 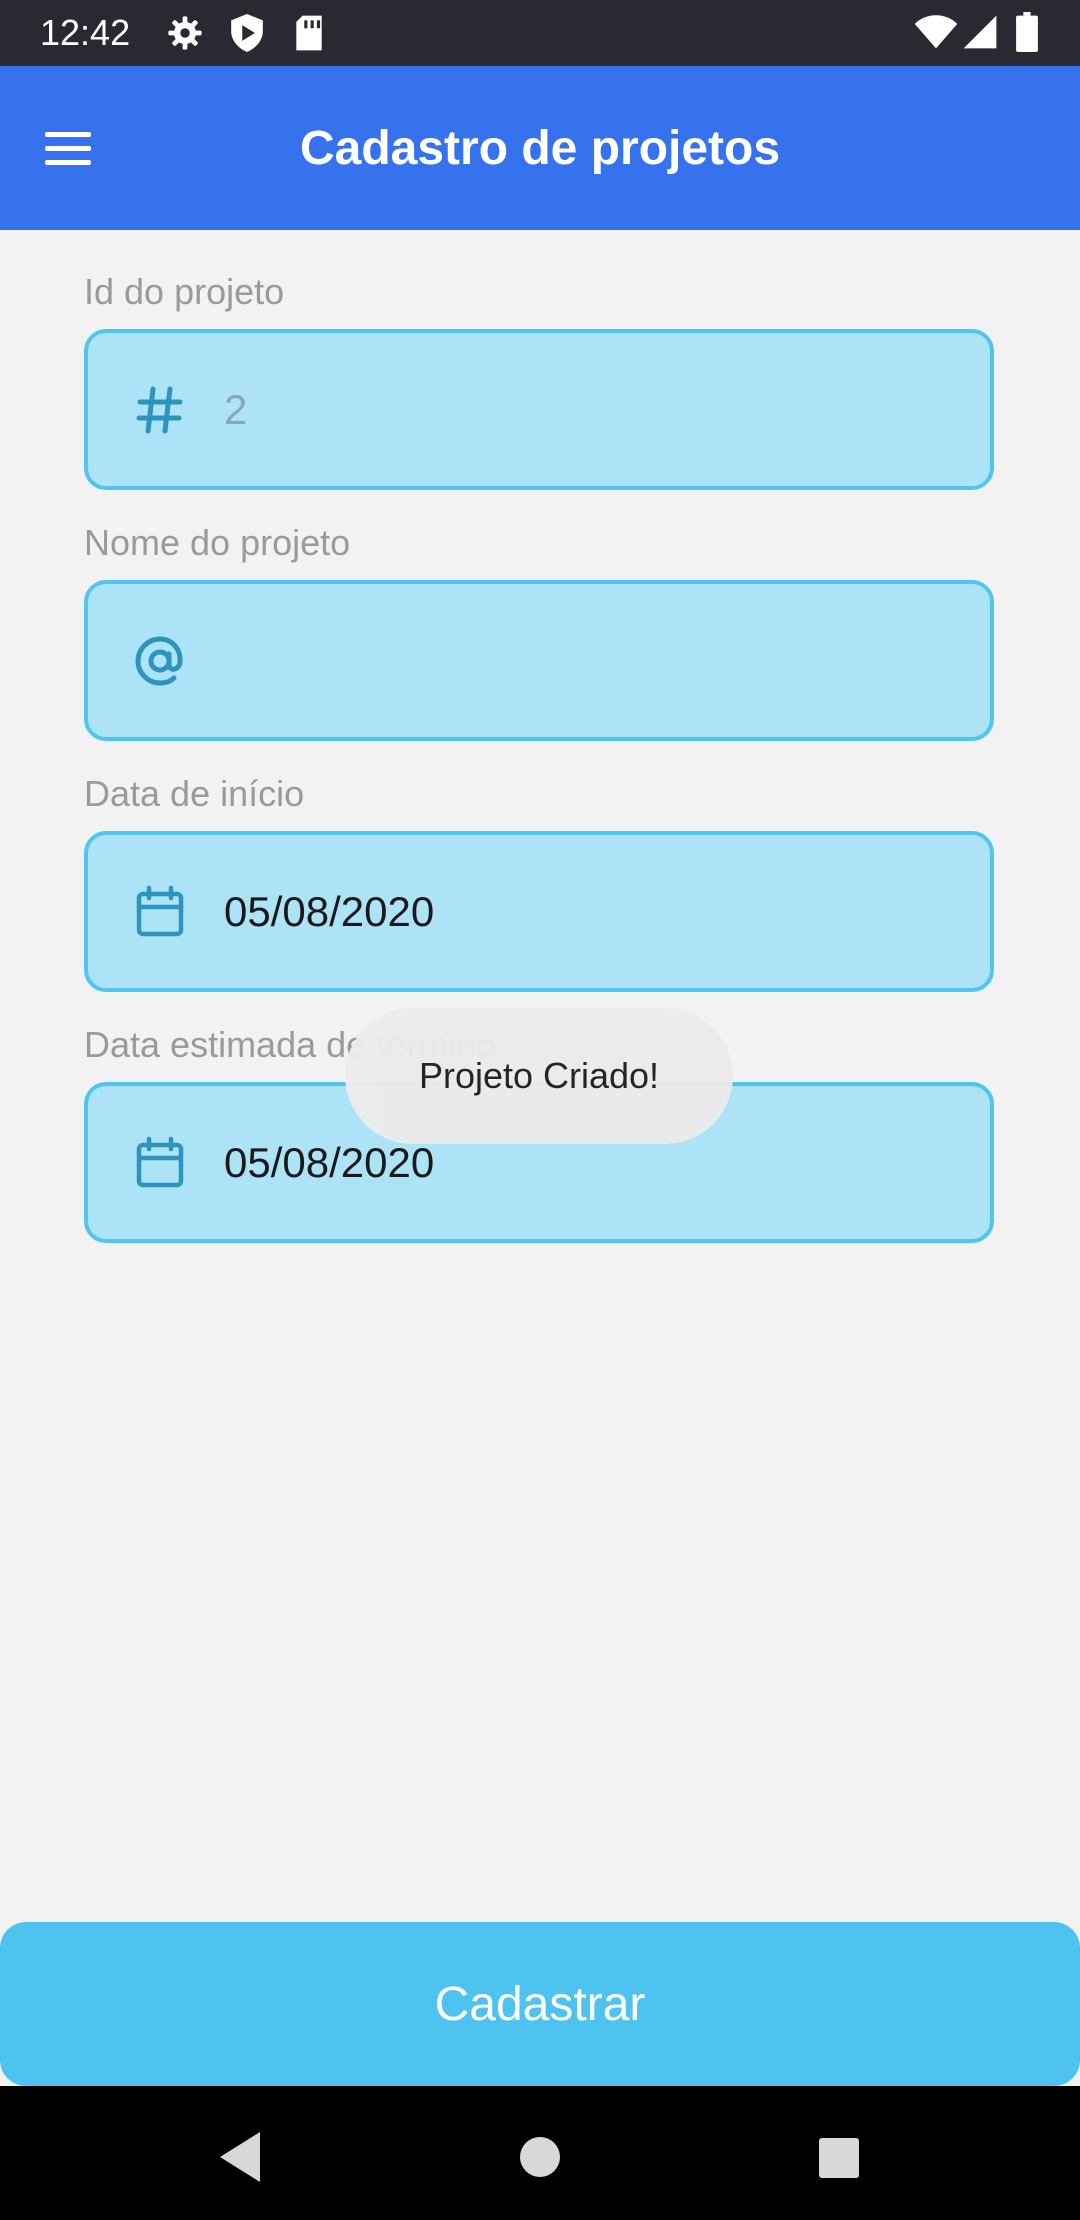 What do you see at coordinates (329, 911) in the screenshot?
I see `start-date-value: 05/08/2020` at bounding box center [329, 911].